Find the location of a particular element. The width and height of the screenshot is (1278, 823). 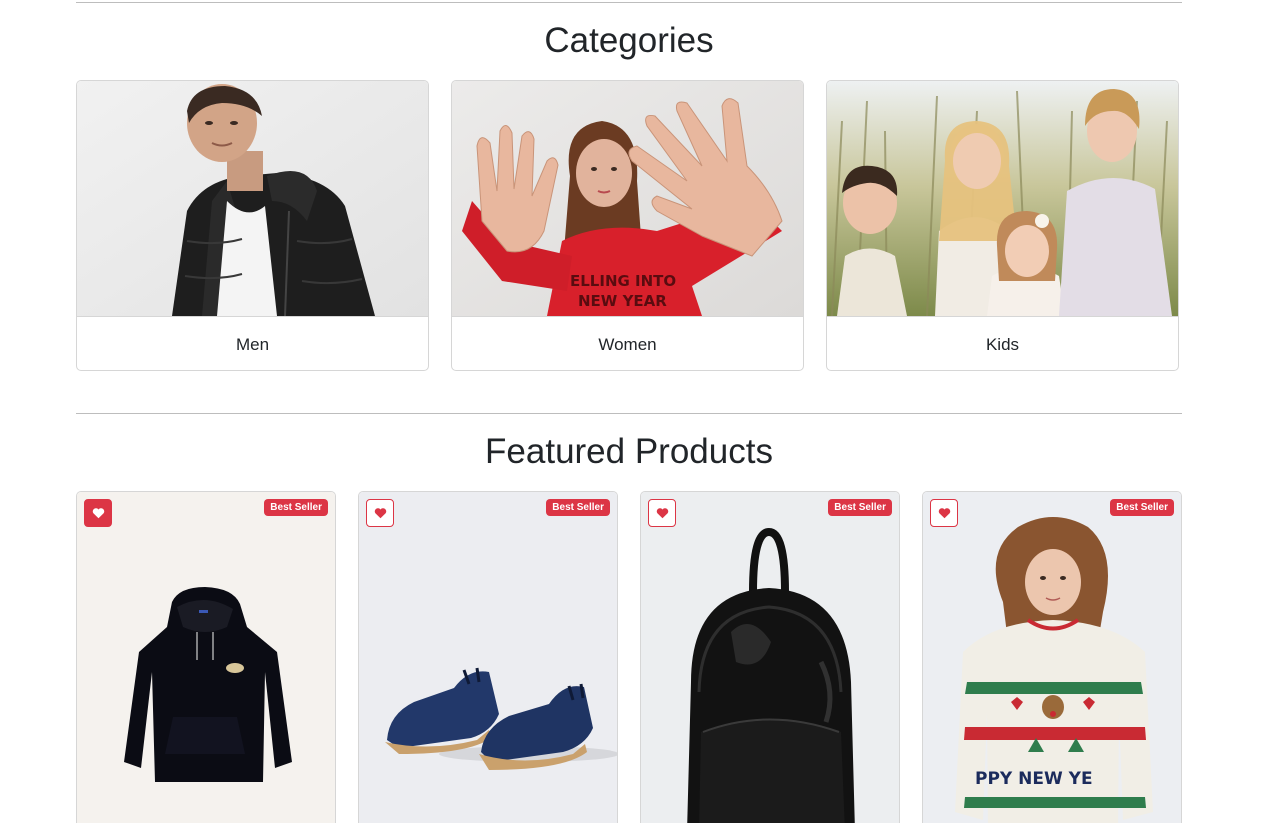

category-card-women: ELLING INTO NEW YEAR Women is located at coordinates (627, 225).